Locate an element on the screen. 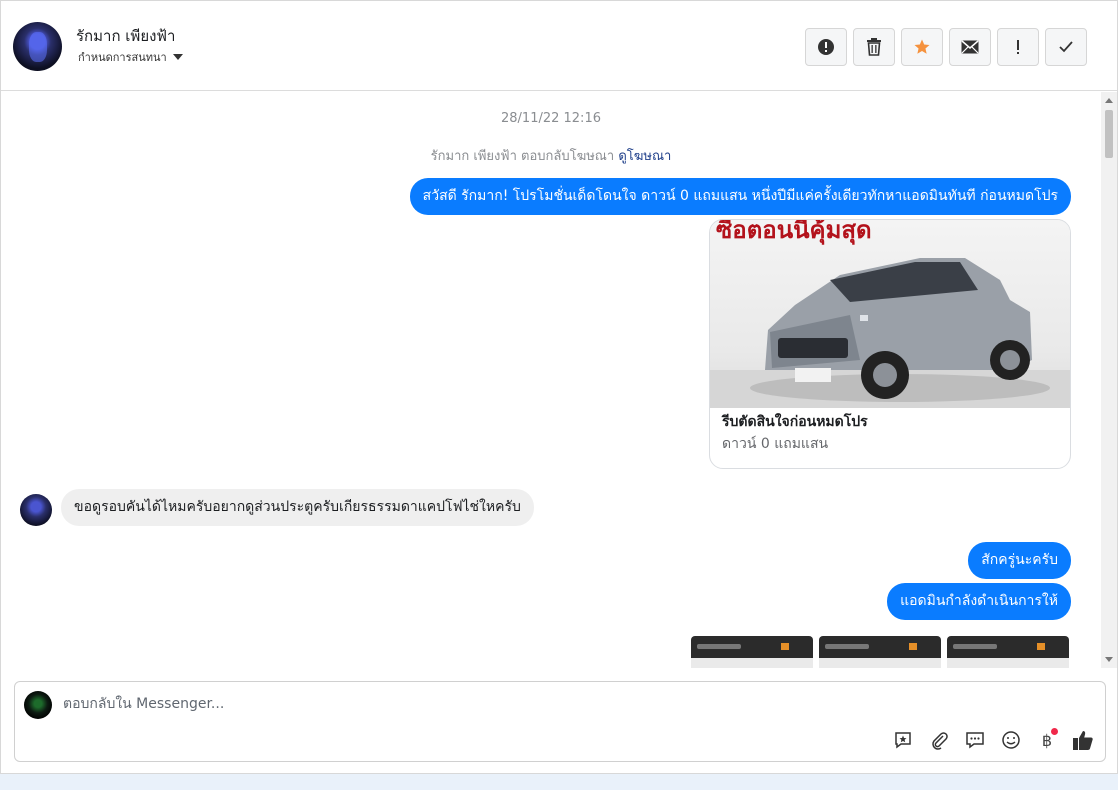  contact-avatar is located at coordinates (37, 46).